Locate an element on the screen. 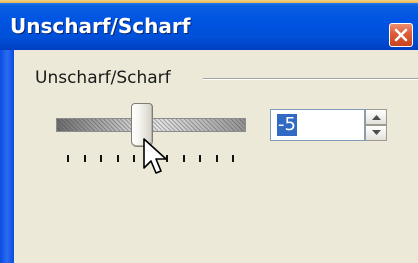 This screenshot has width=418, height=263. close-icon is located at coordinates (401, 35).